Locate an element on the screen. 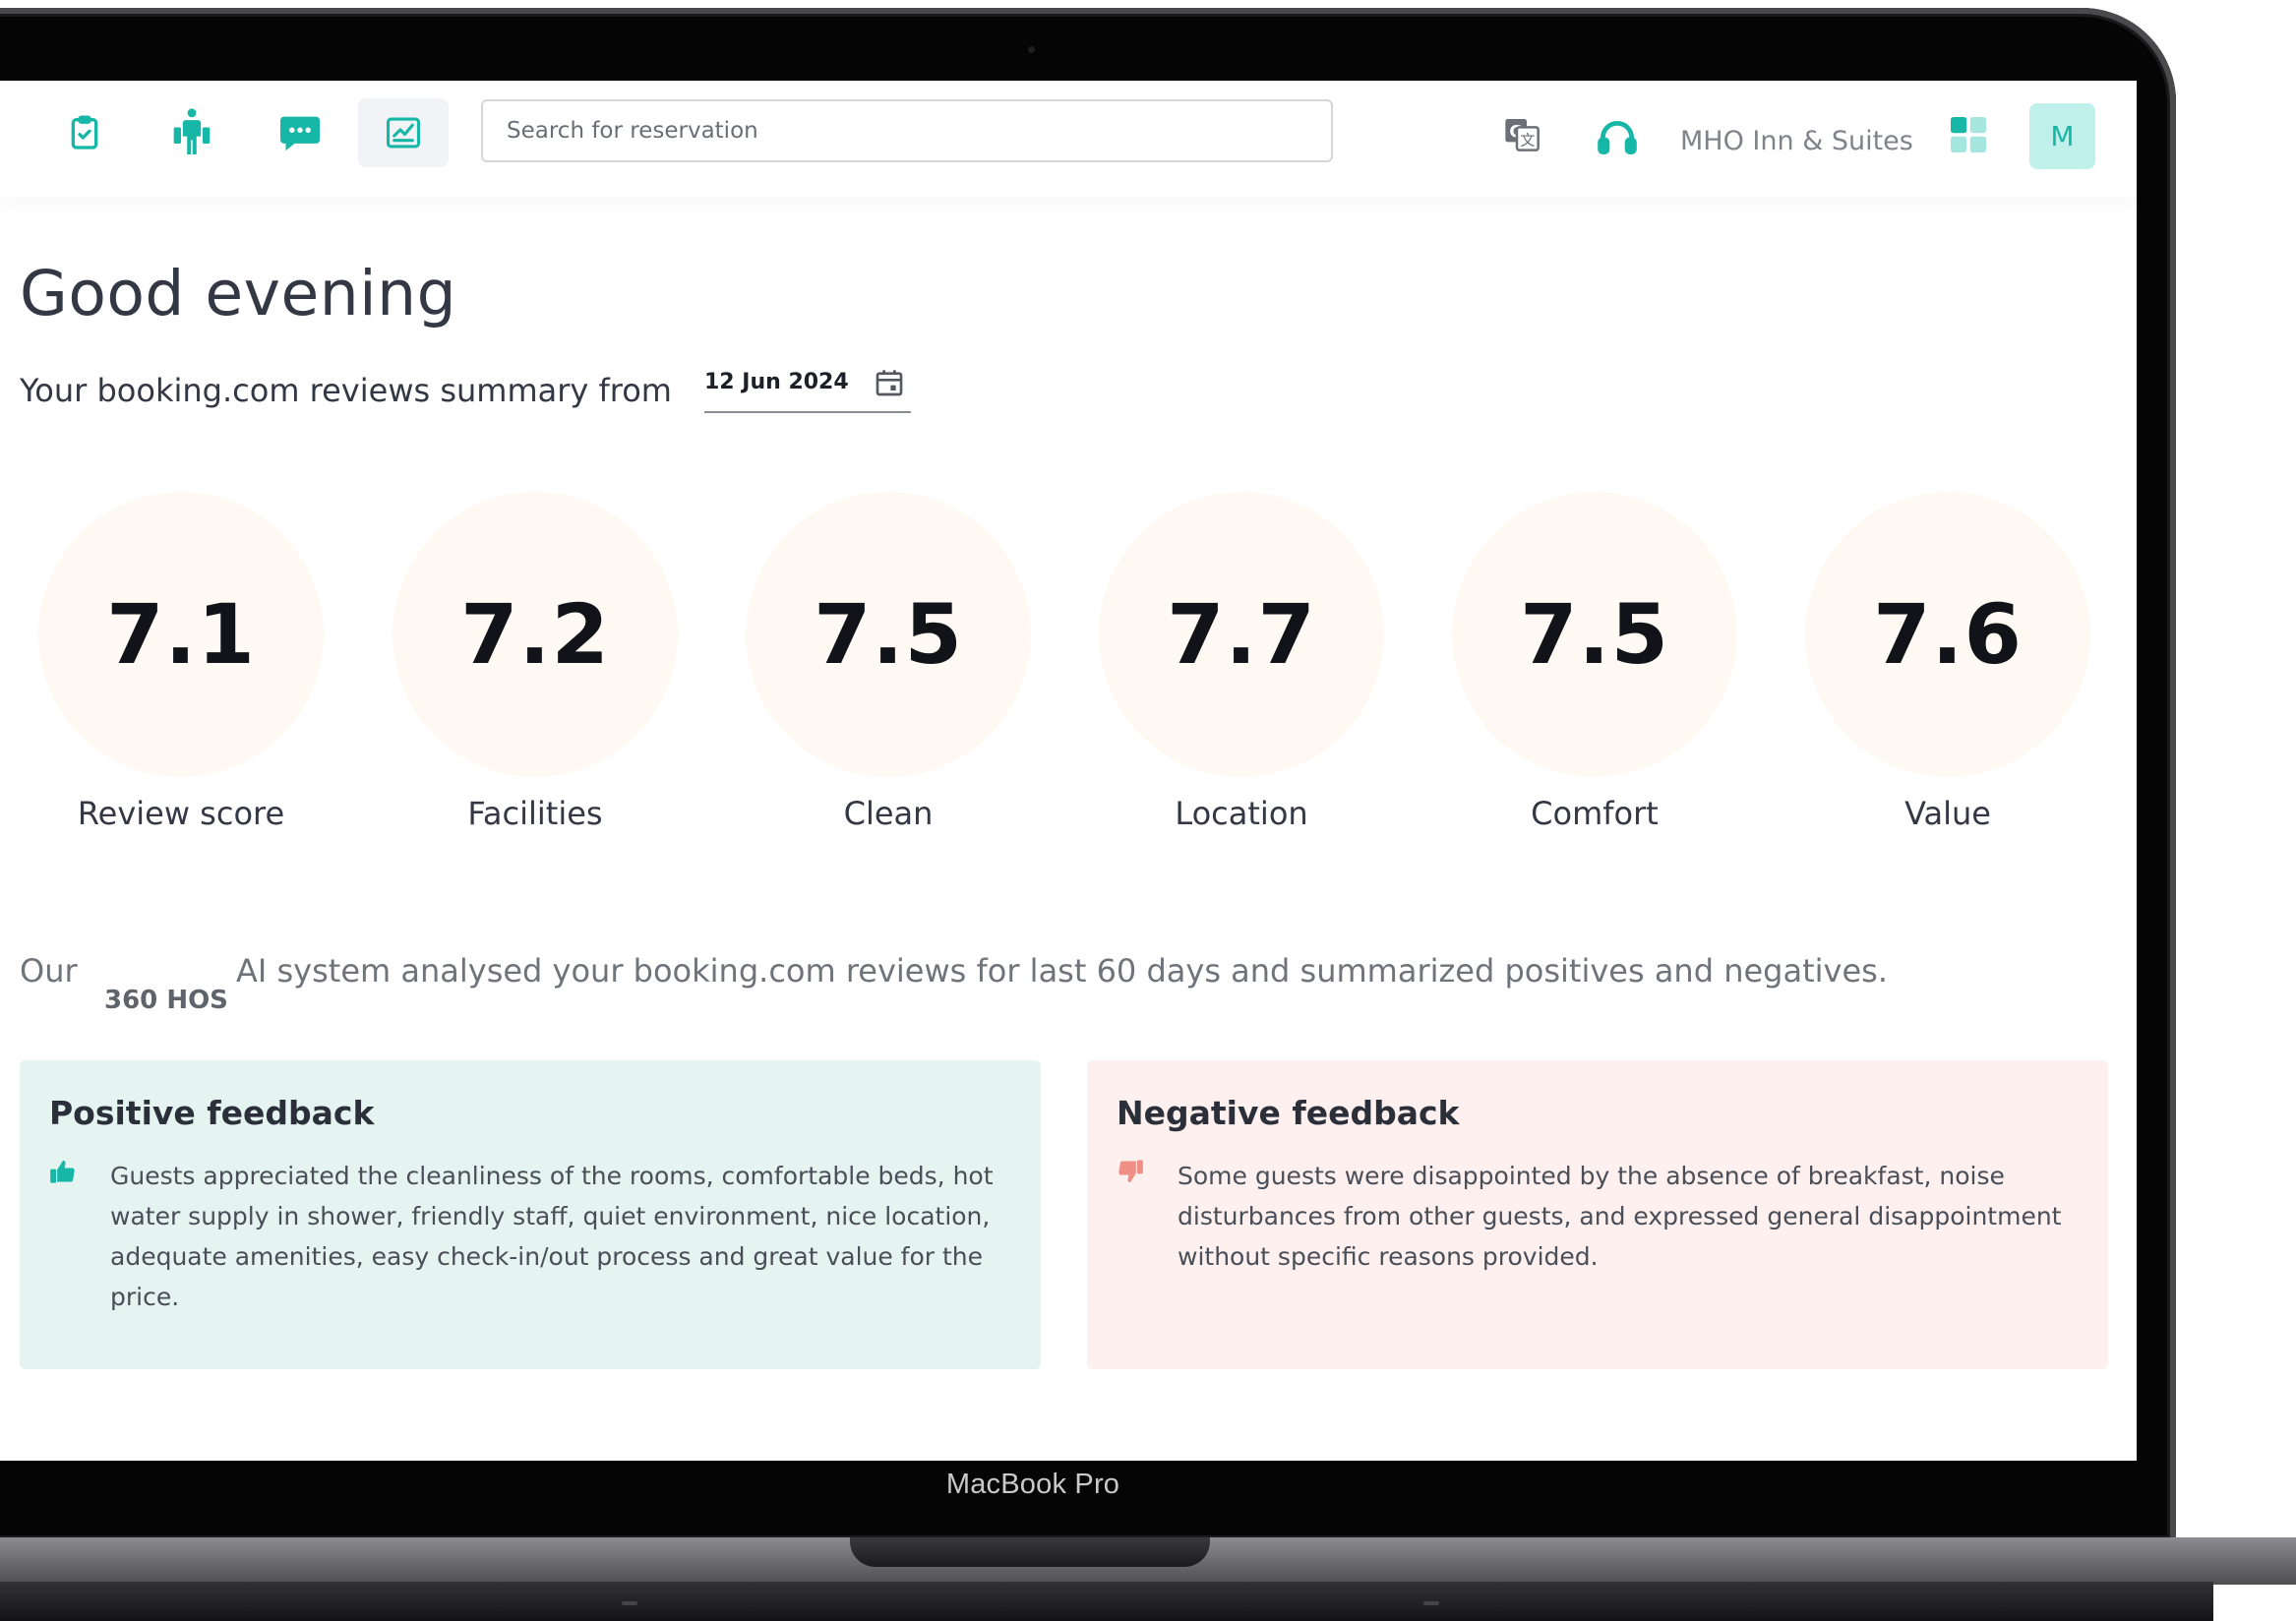 The width and height of the screenshot is (2296, 1621). score-location: 7.7 Location is located at coordinates (1241, 662).